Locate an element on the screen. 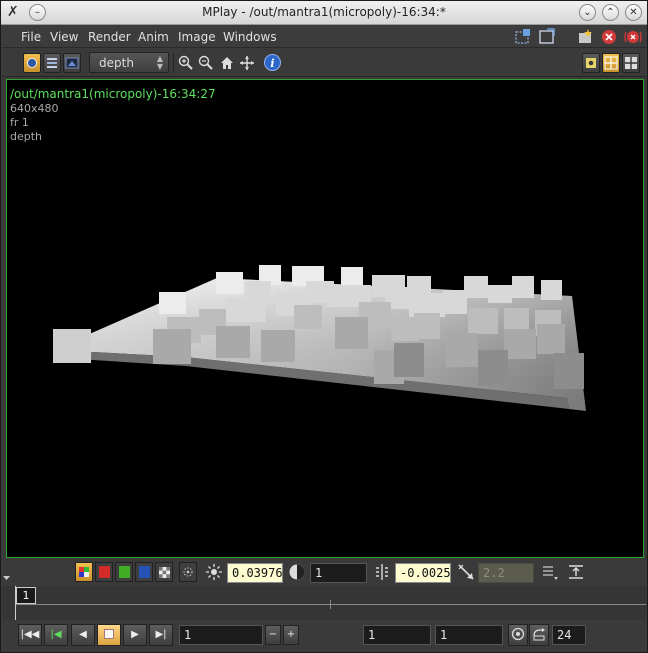 The width and height of the screenshot is (648, 653). timeline-track is located at coordinates (331, 604).